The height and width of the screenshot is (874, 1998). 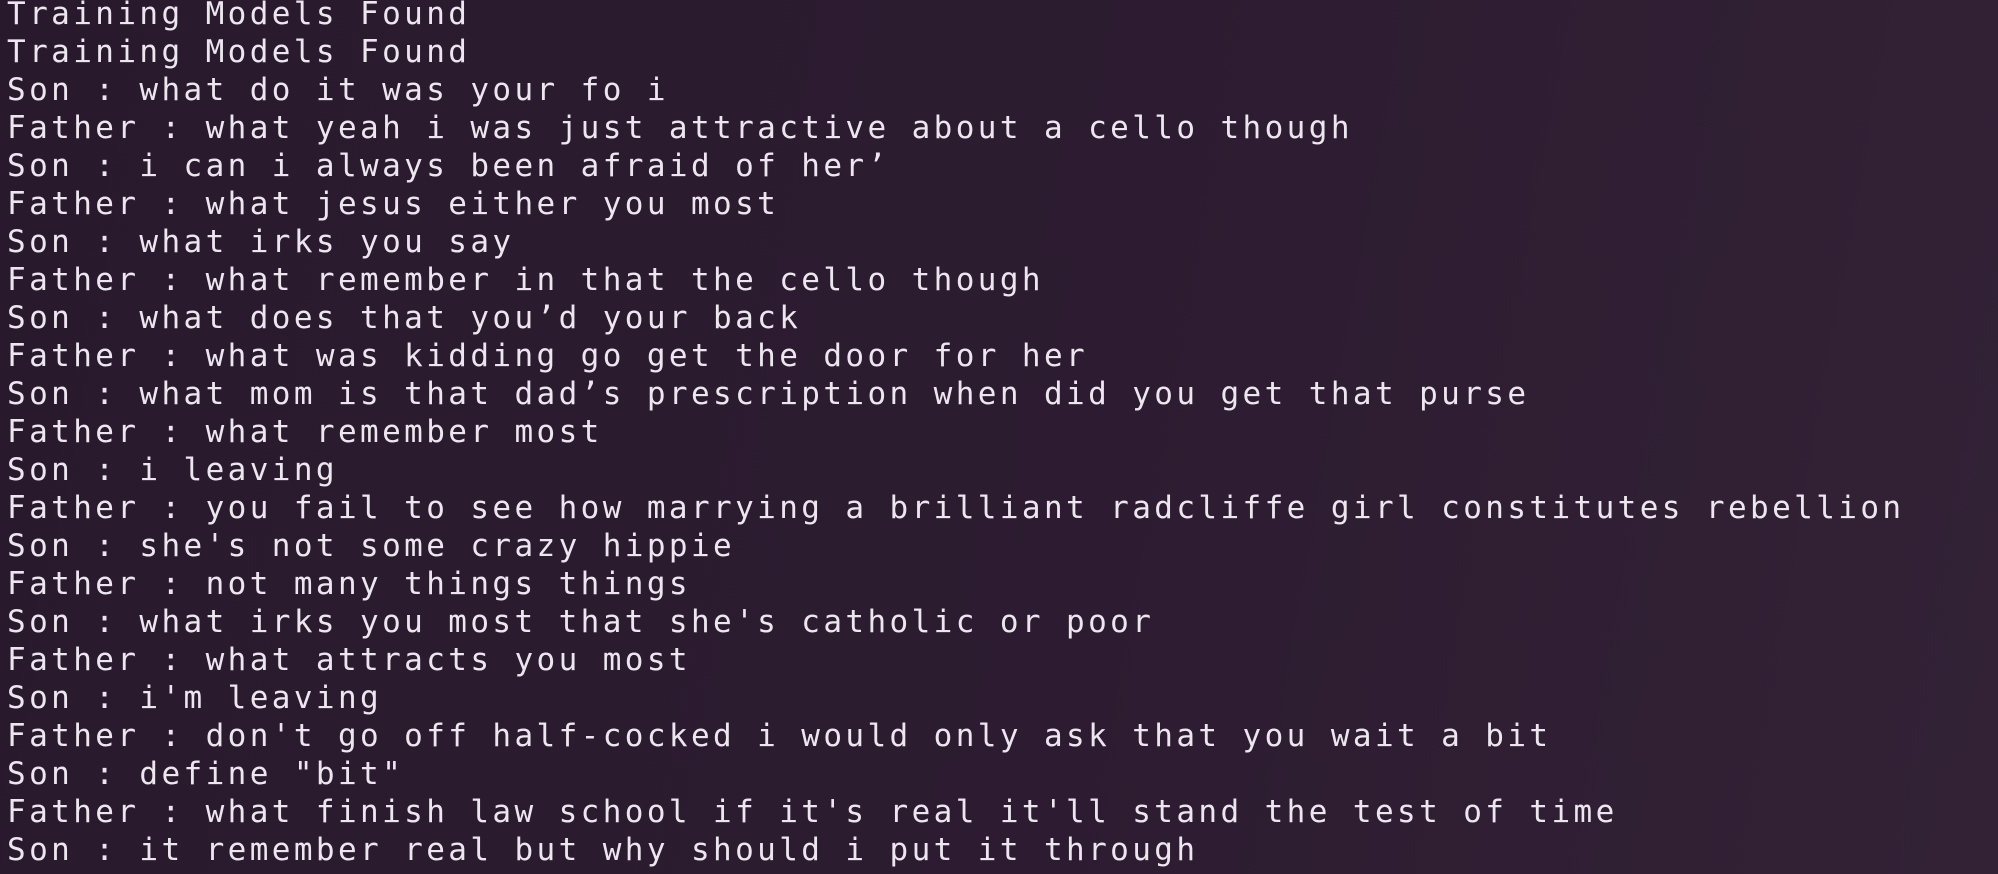 What do you see at coordinates (206, 774) in the screenshot?
I see `terminal-line: Son : define "bit"` at bounding box center [206, 774].